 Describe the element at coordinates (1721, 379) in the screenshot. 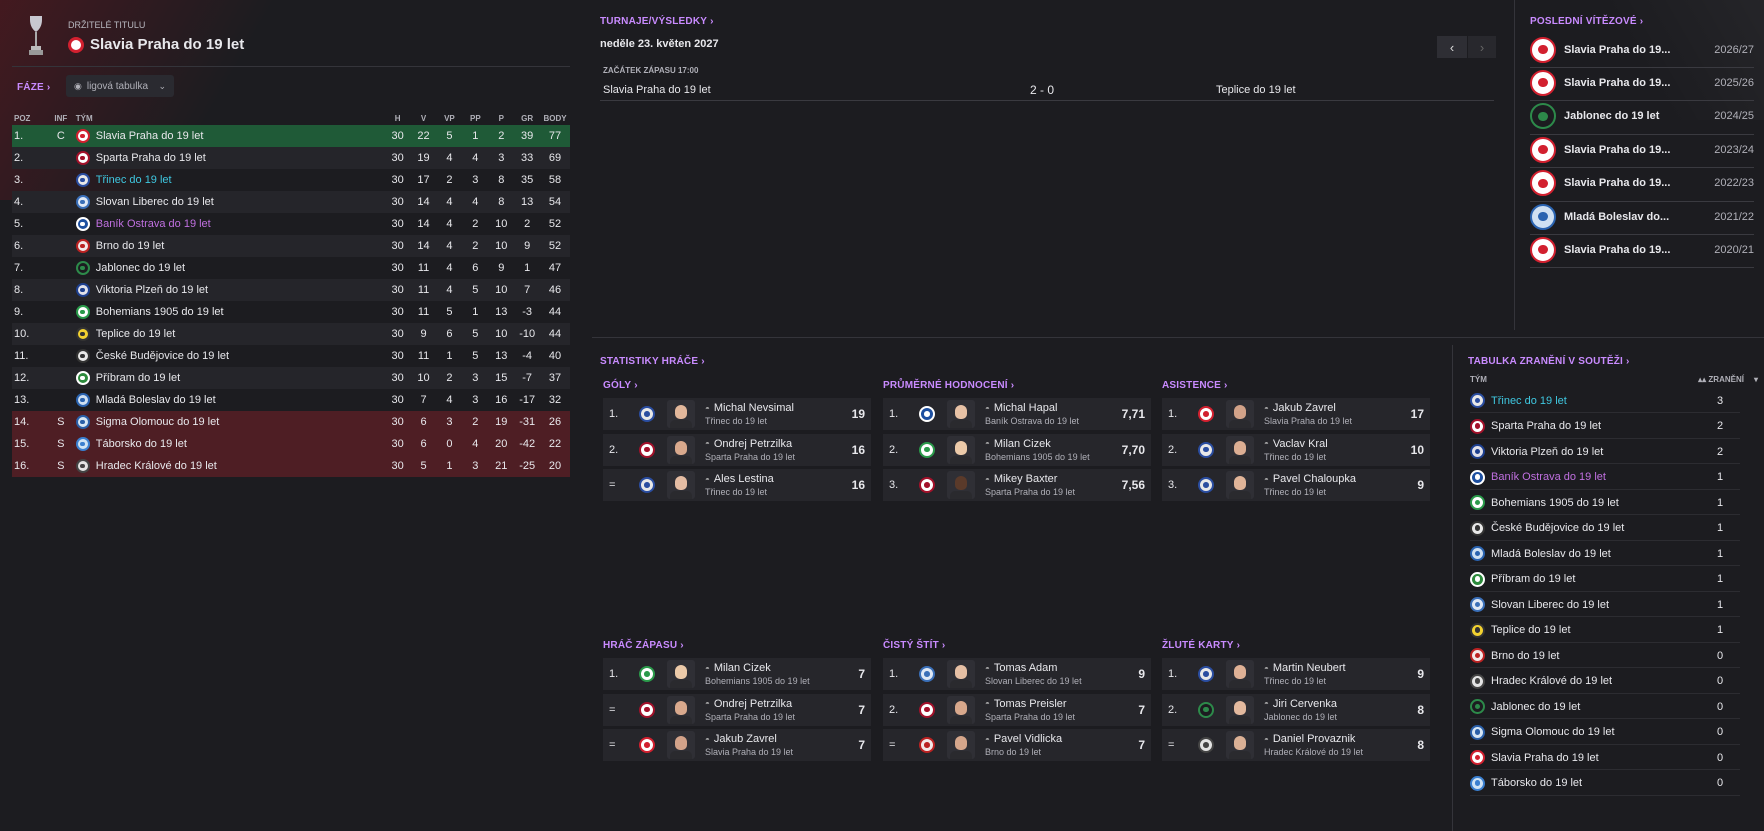

I see `injury-col-injuries: ▴▴ ZRANĚNÍ` at that location.